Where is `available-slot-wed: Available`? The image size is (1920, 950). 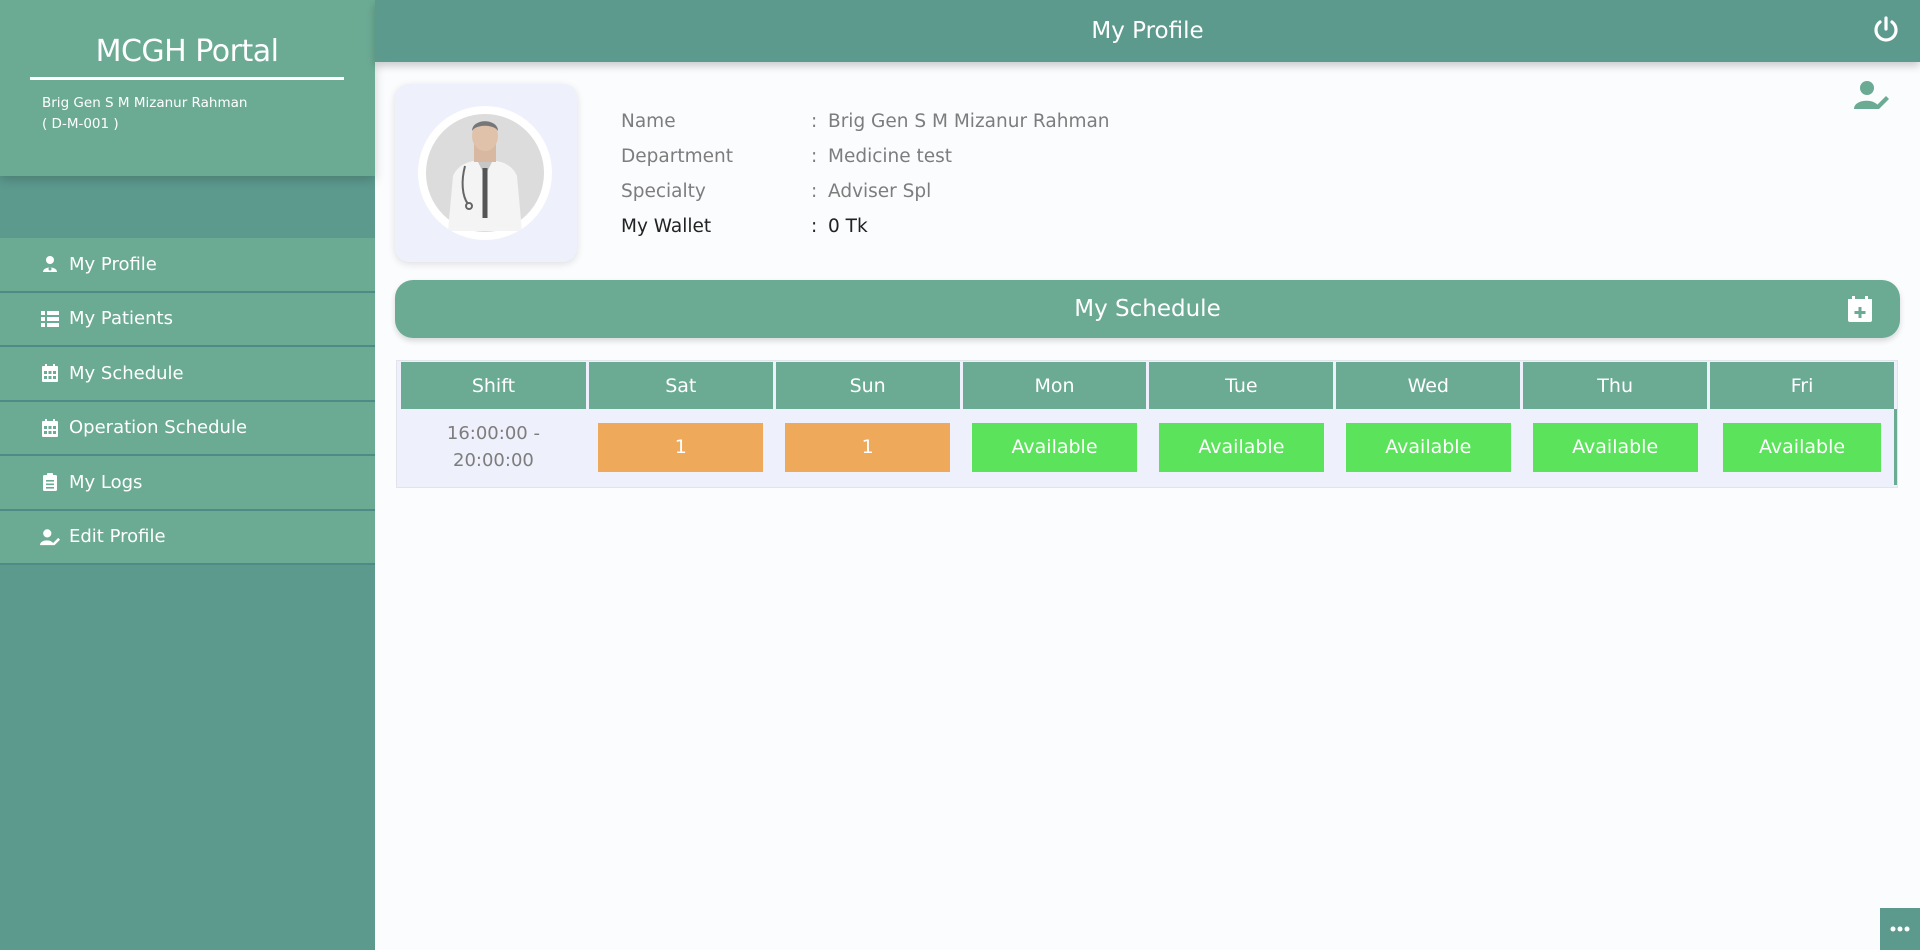
available-slot-wed: Available is located at coordinates (1428, 447).